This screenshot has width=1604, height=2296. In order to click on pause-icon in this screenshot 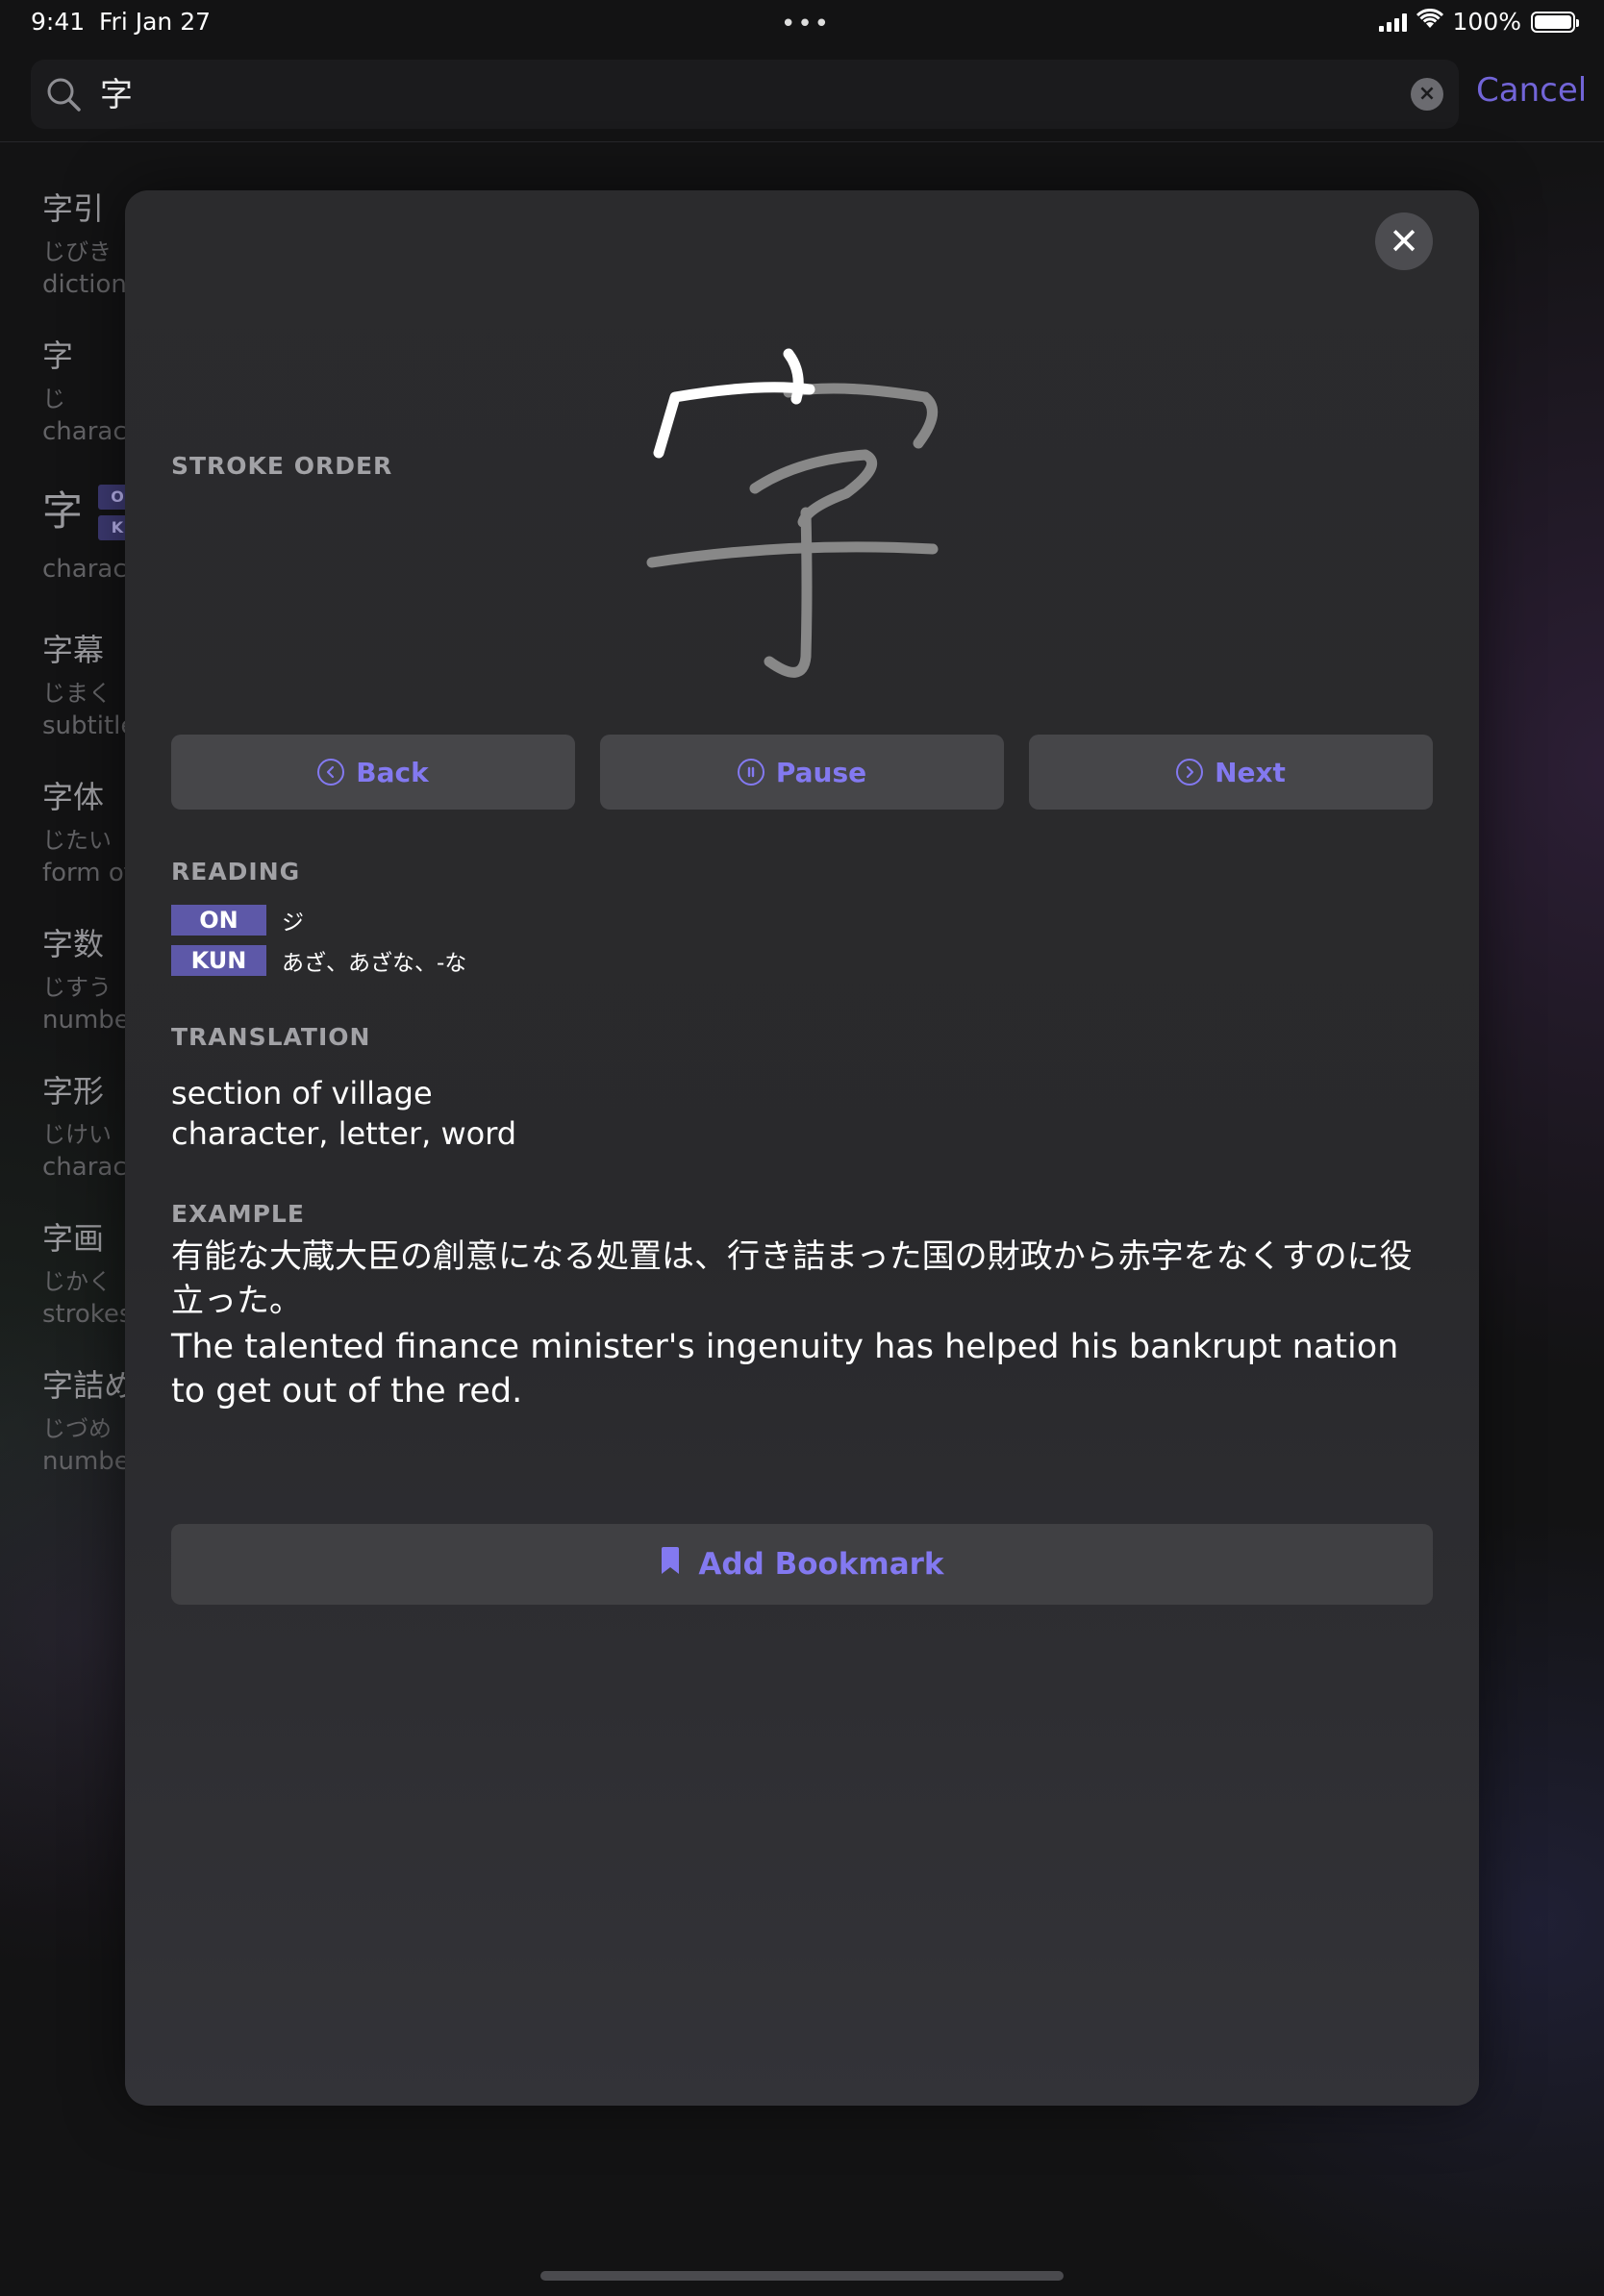, I will do `click(750, 772)`.